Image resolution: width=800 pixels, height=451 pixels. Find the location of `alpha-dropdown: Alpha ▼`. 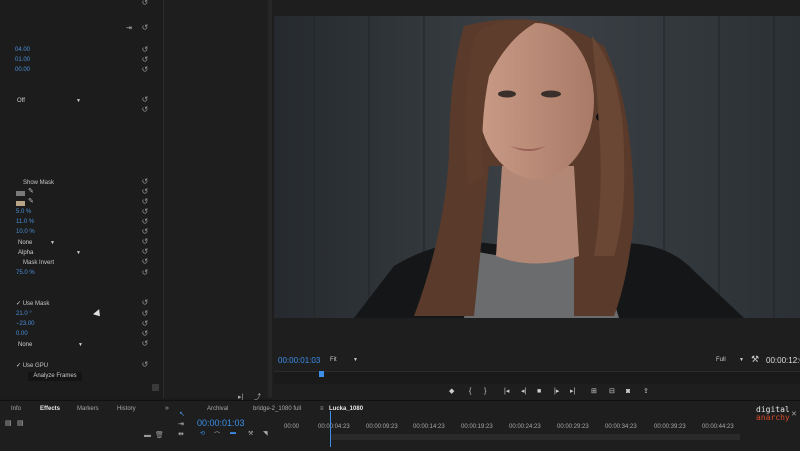

alpha-dropdown: Alpha ▼ is located at coordinates (49, 253).